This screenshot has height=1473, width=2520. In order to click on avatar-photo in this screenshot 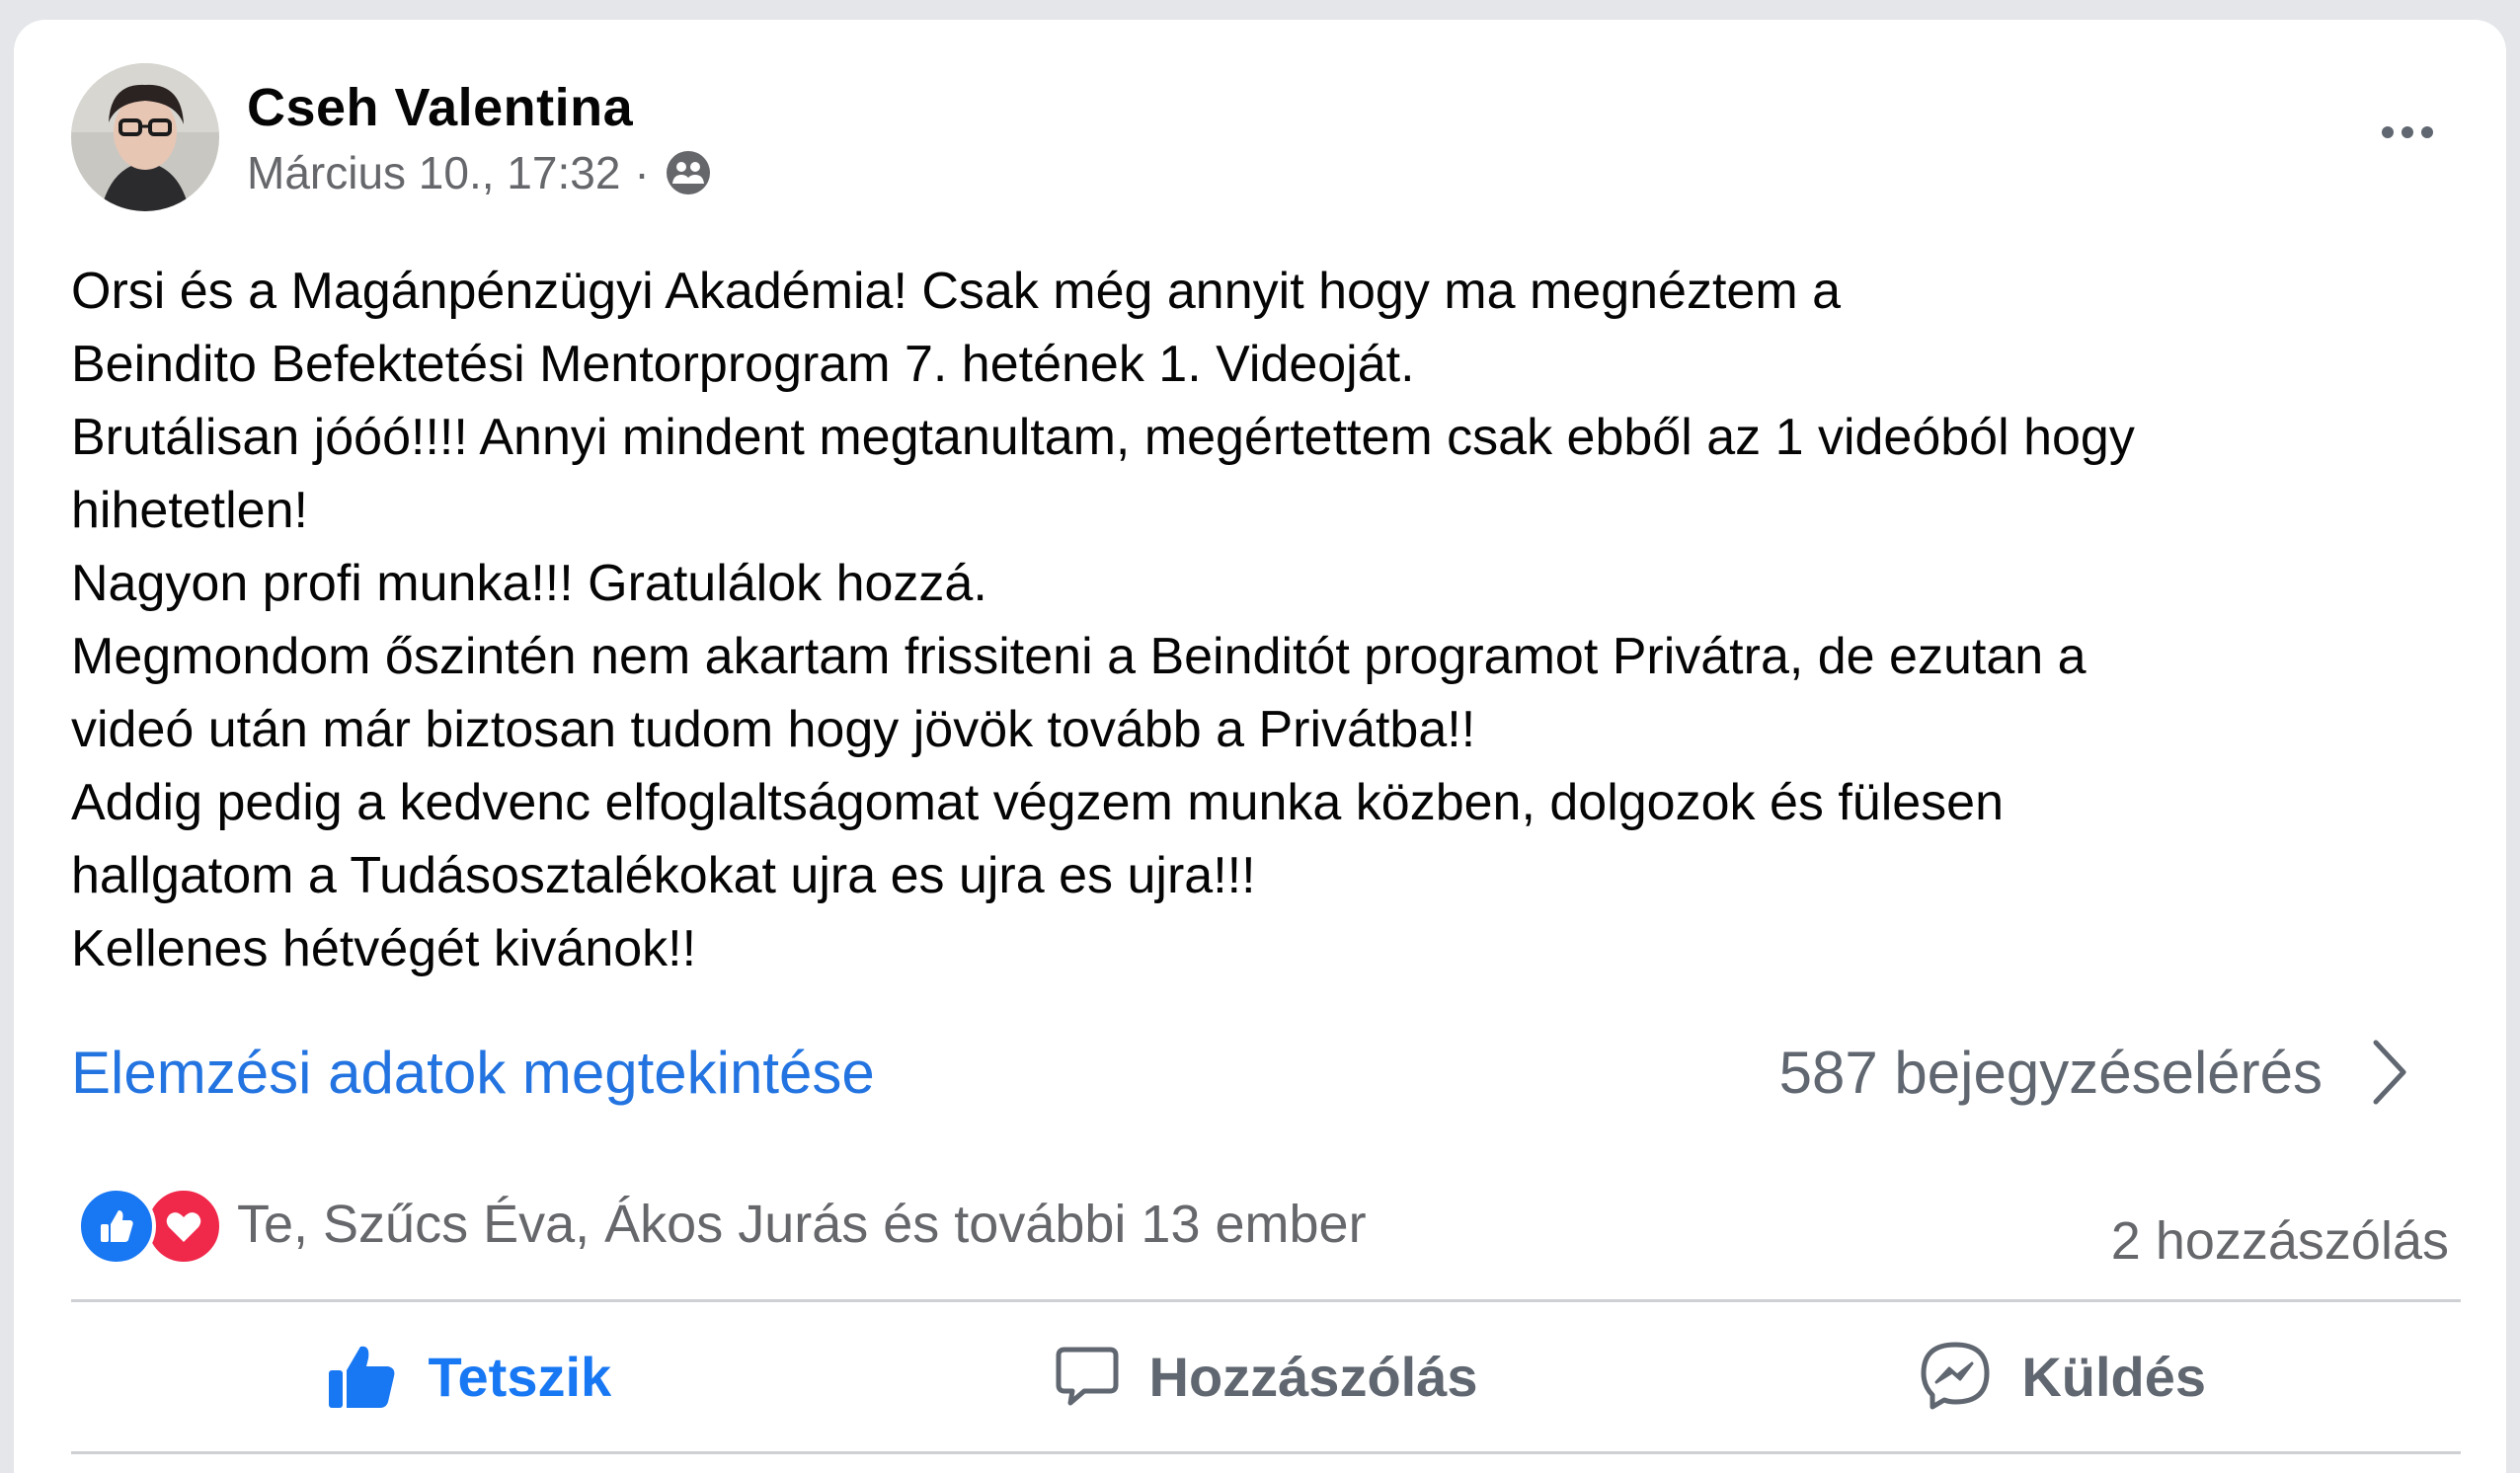, I will do `click(145, 137)`.